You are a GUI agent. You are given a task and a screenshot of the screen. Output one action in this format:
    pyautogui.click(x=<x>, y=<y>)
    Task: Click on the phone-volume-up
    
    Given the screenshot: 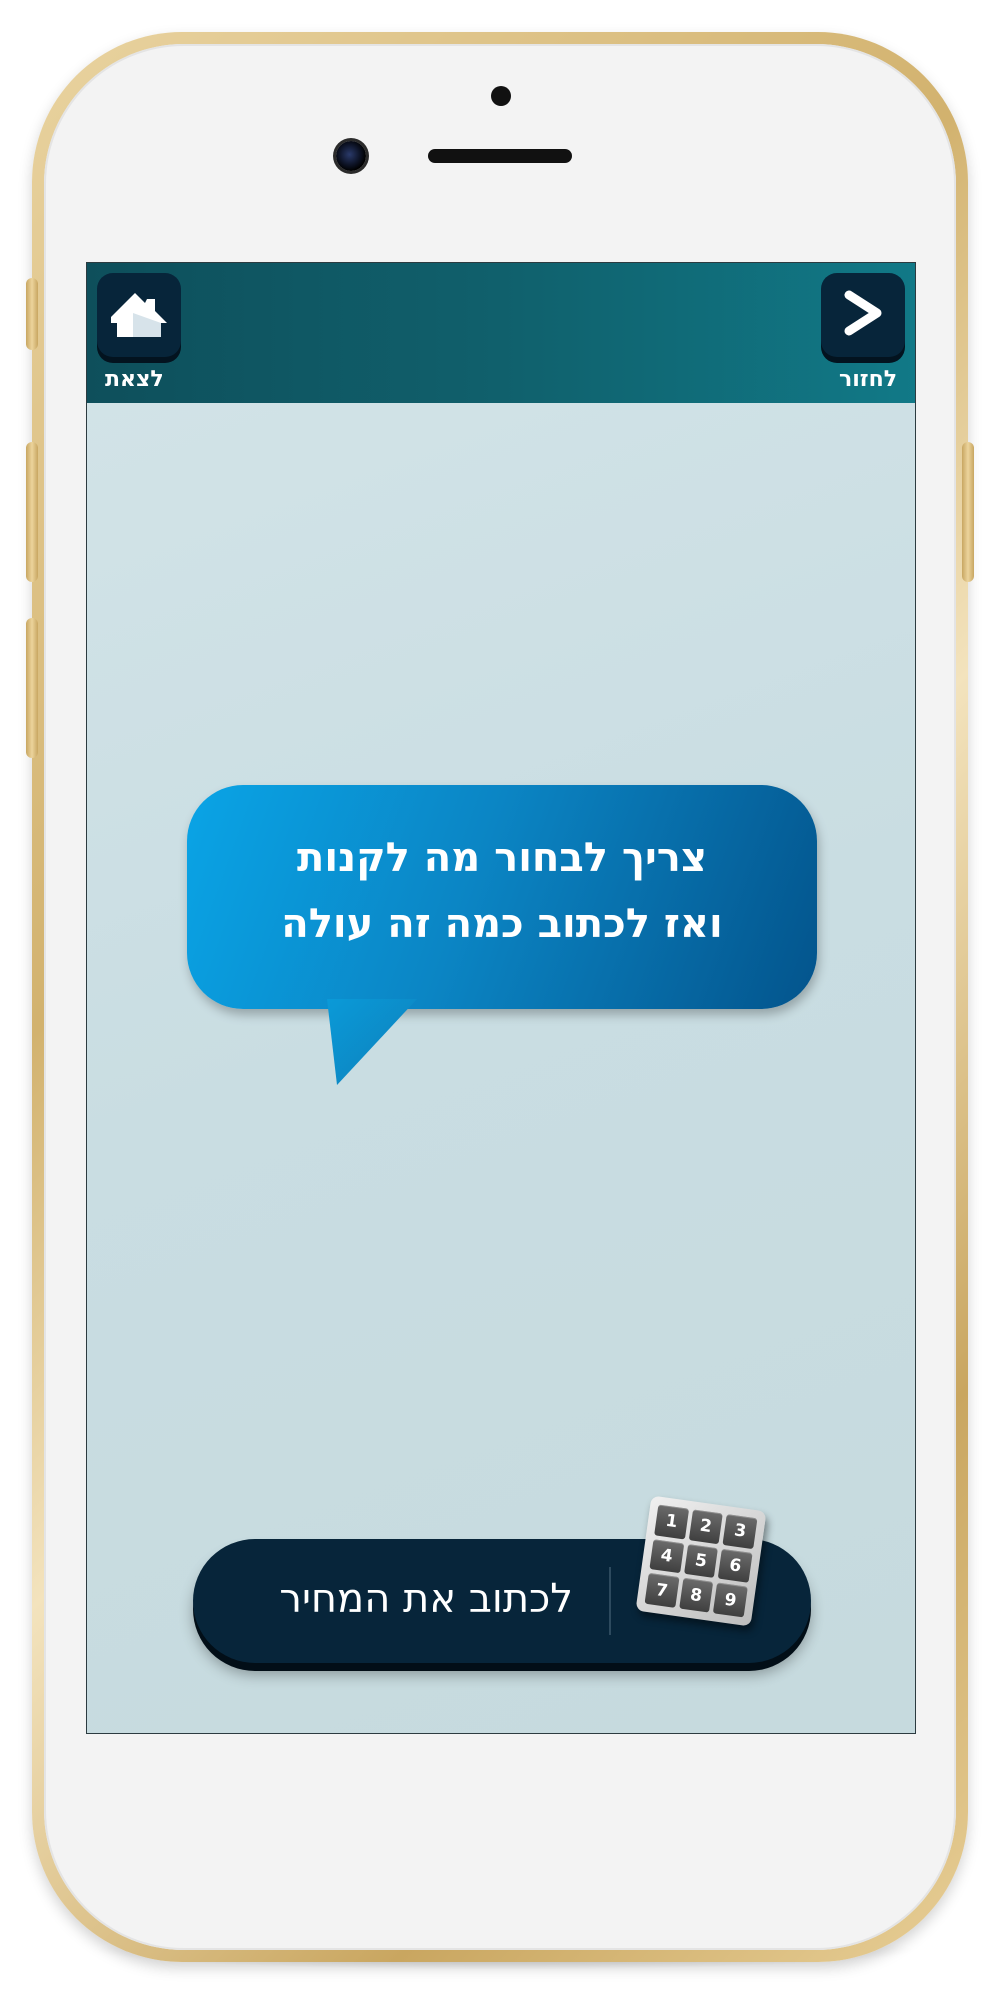 What is the action you would take?
    pyautogui.click(x=32, y=512)
    